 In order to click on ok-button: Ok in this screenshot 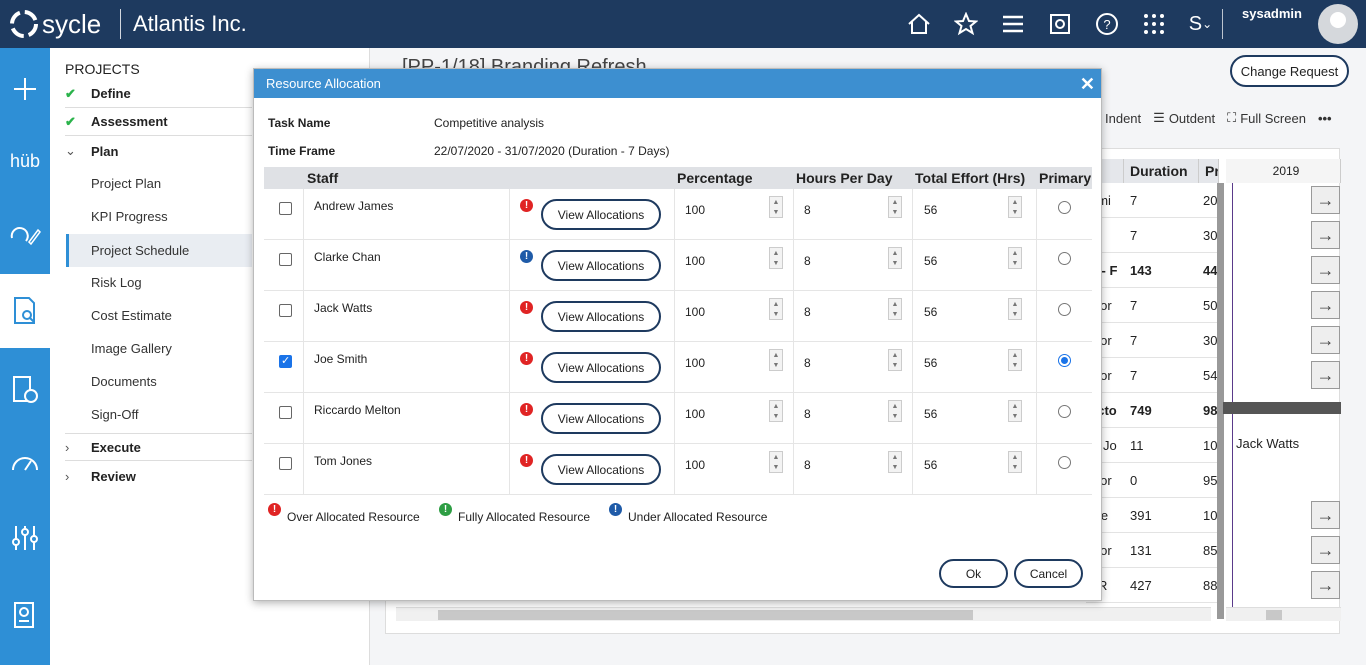, I will do `click(973, 573)`.